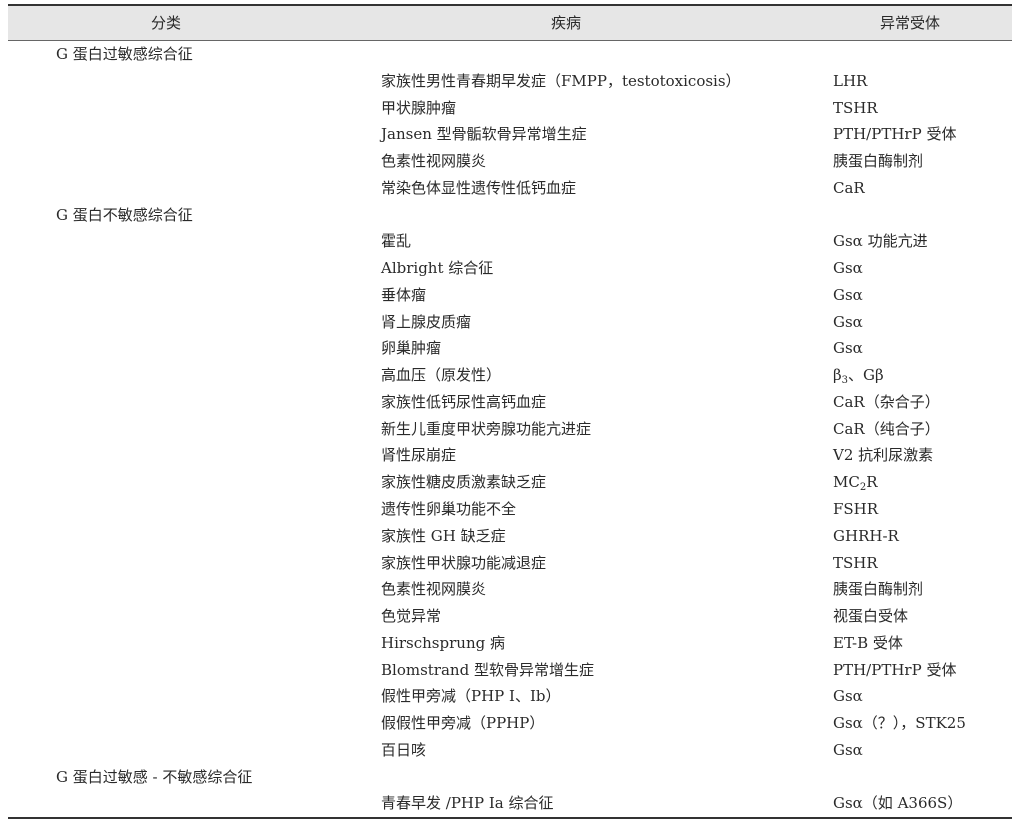 The width and height of the screenshot is (1025, 819). What do you see at coordinates (443, 535) in the screenshot?
I see `disease-cell: 家族性 GH 缺乏症` at bounding box center [443, 535].